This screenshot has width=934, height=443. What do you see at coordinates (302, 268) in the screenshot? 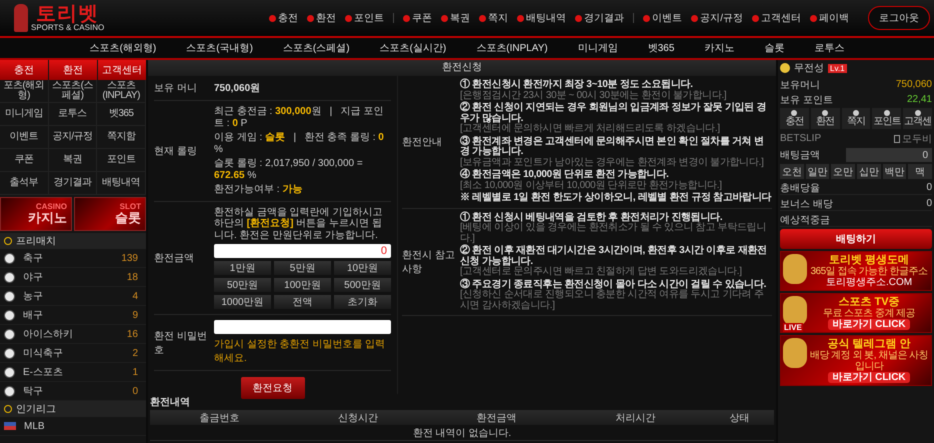
I see `amount-button: 5만원` at bounding box center [302, 268].